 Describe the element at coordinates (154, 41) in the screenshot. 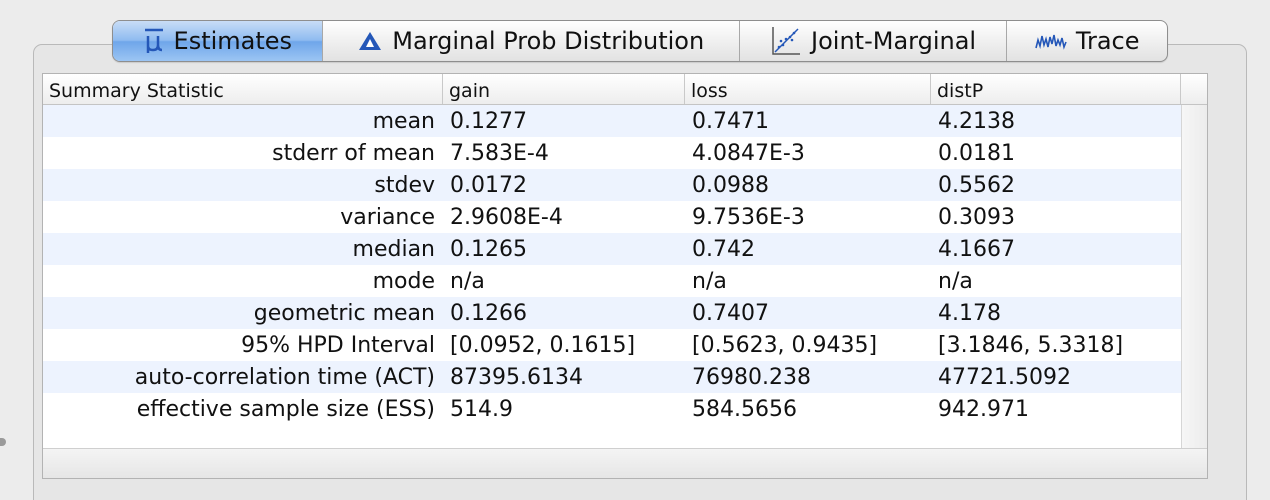

I see `mu-icon` at that location.